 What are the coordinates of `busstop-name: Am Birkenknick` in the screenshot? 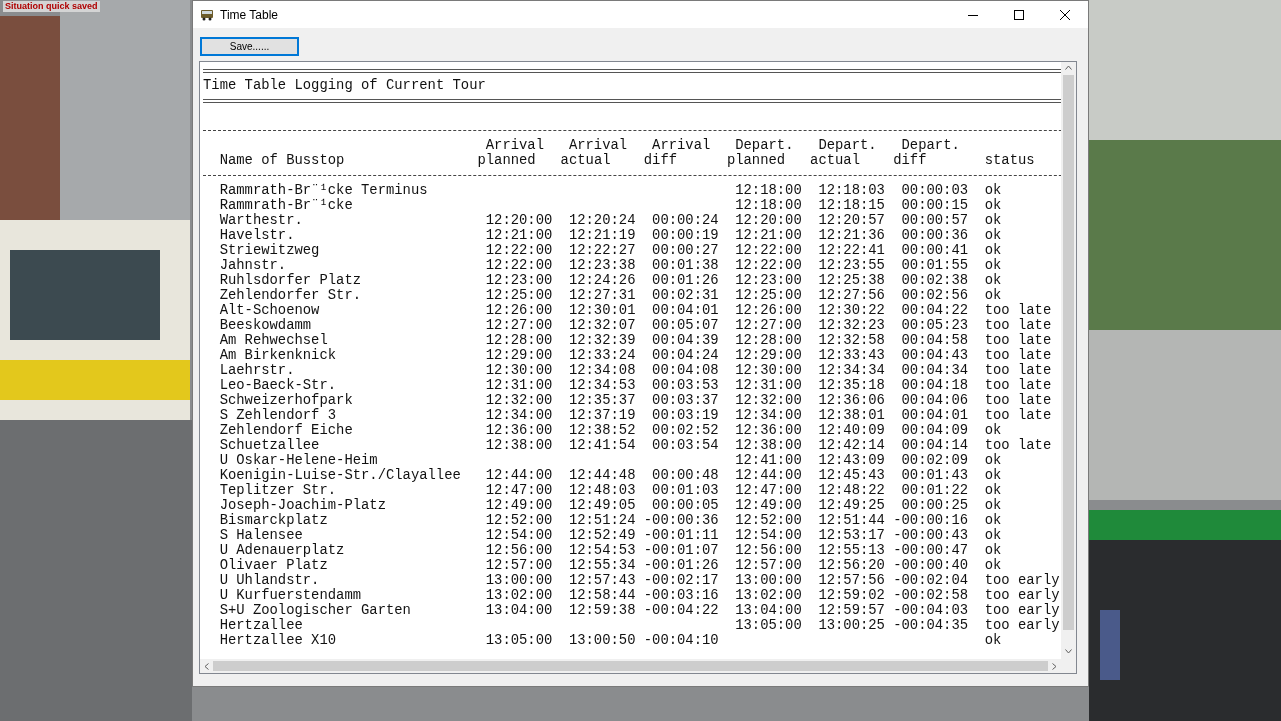 It's located at (278, 355).